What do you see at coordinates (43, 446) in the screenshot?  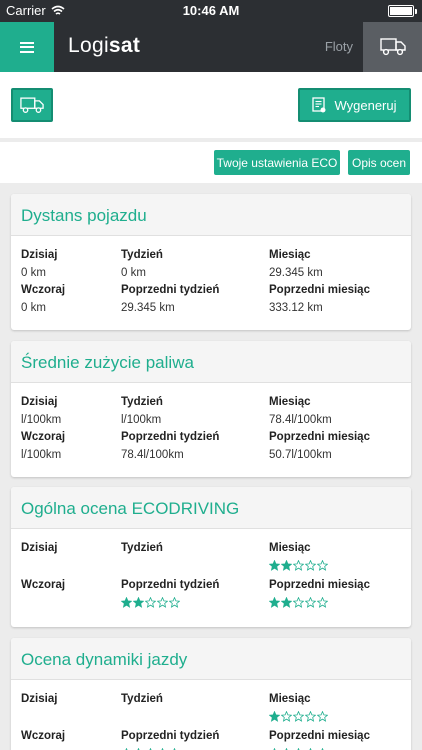 I see `stat-yesterday: Wczoraj l/100km` at bounding box center [43, 446].